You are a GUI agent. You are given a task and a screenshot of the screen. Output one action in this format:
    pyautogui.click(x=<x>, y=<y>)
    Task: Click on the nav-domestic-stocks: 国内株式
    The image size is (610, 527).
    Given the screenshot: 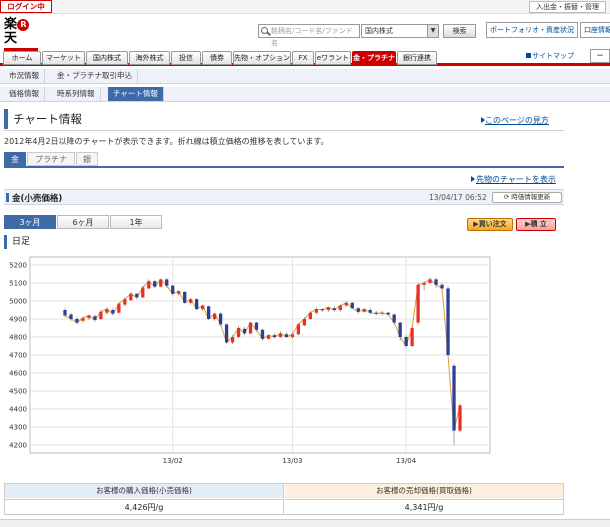 What is the action you would take?
    pyautogui.click(x=107, y=58)
    